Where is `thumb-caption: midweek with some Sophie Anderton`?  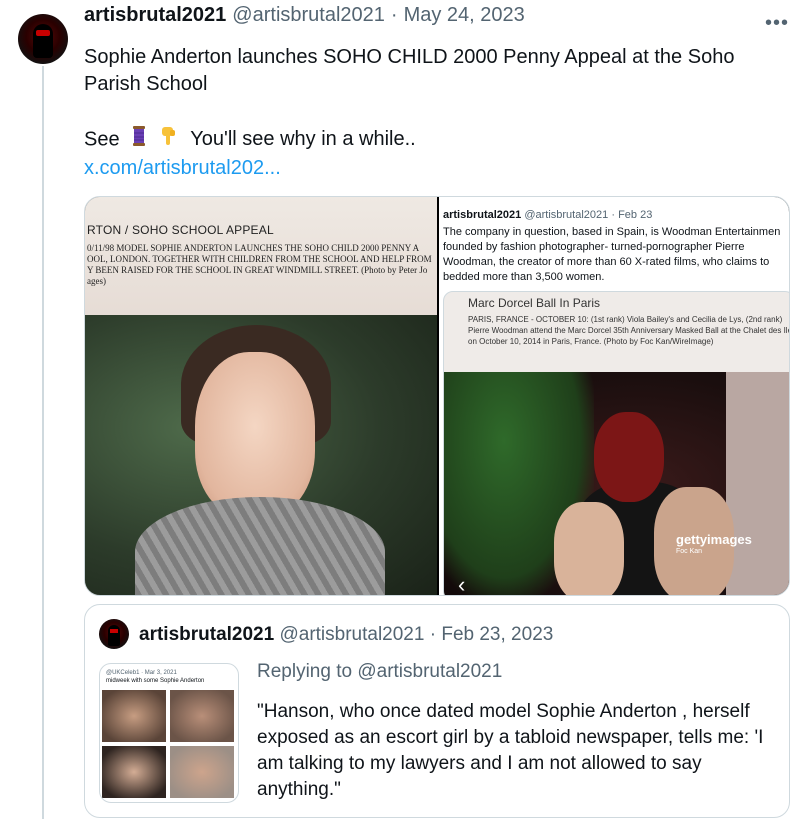
thumb-caption: midweek with some Sophie Anderton is located at coordinates (155, 681).